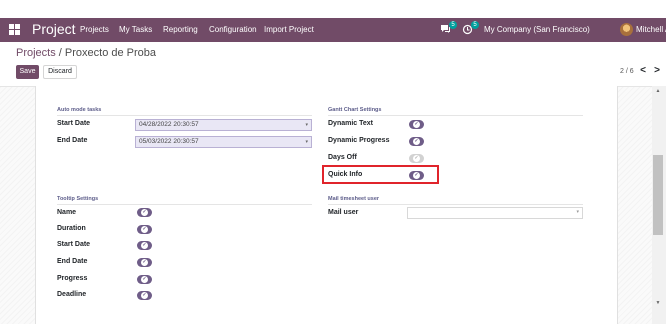 This screenshot has height=324, width=666. Describe the element at coordinates (67, 212) in the screenshot. I see `tooltip-name-label: Name` at that location.